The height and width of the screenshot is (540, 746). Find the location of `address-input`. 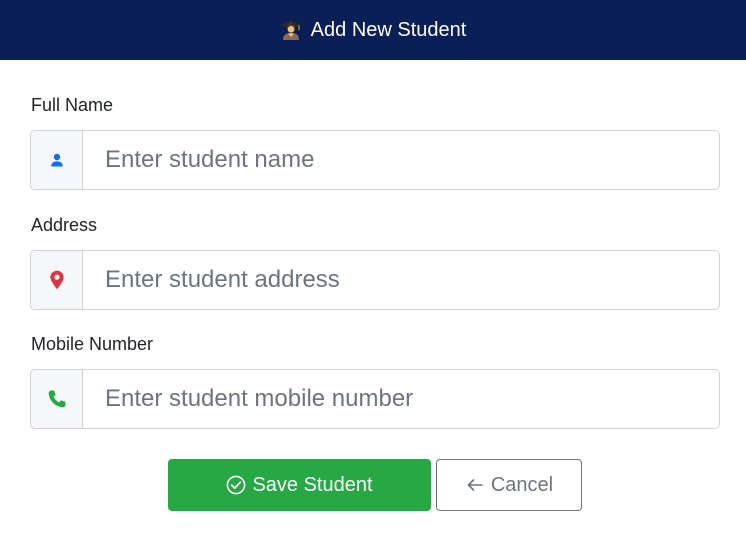

address-input is located at coordinates (401, 280).